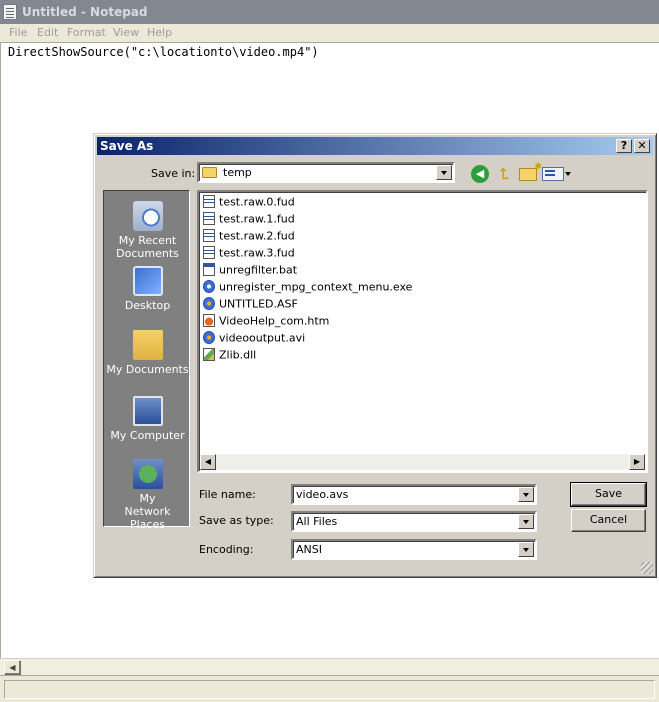 The height and width of the screenshot is (702, 659). Describe the element at coordinates (608, 520) in the screenshot. I see `cancel-button: Cancel` at that location.